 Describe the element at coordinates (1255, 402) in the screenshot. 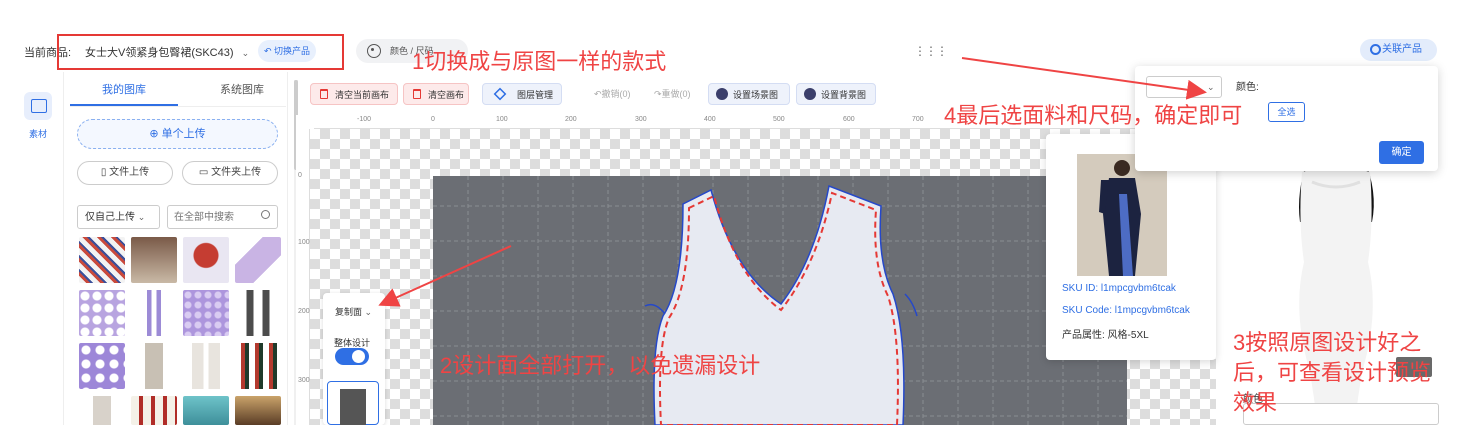

I see `annotation-step3-line3: 效果` at that location.